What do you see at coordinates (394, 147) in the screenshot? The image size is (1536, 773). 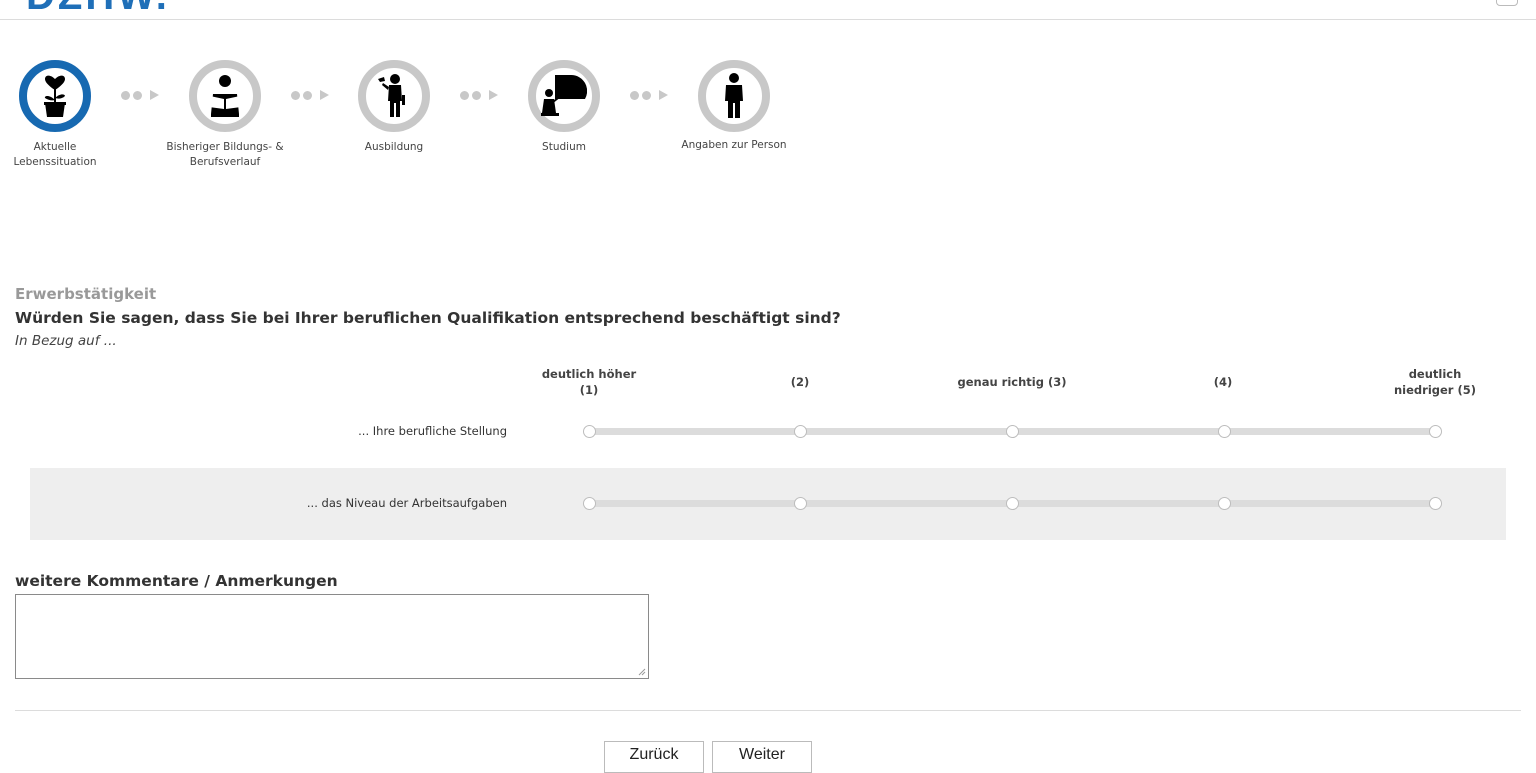 I see `step-label: Ausbildung` at bounding box center [394, 147].